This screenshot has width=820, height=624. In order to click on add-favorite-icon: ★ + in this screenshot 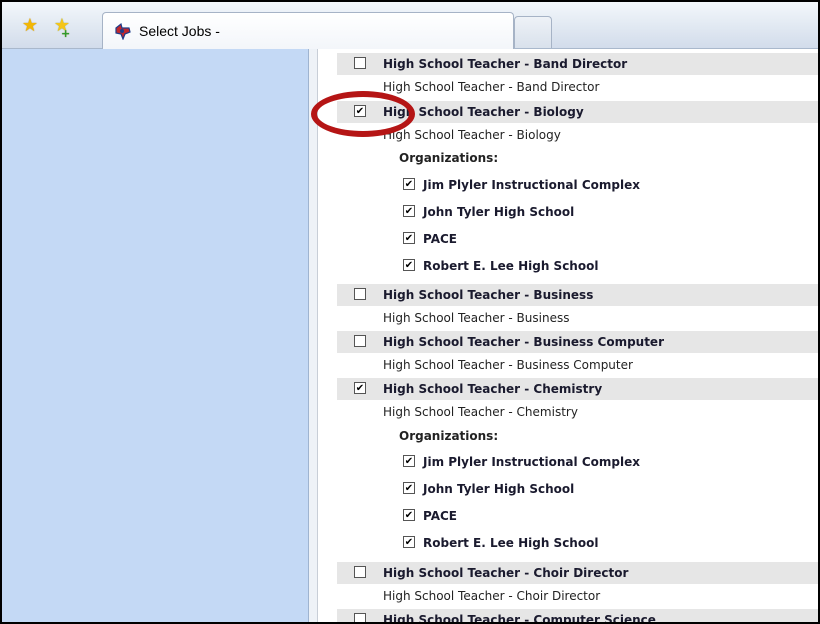, I will do `click(62, 28)`.